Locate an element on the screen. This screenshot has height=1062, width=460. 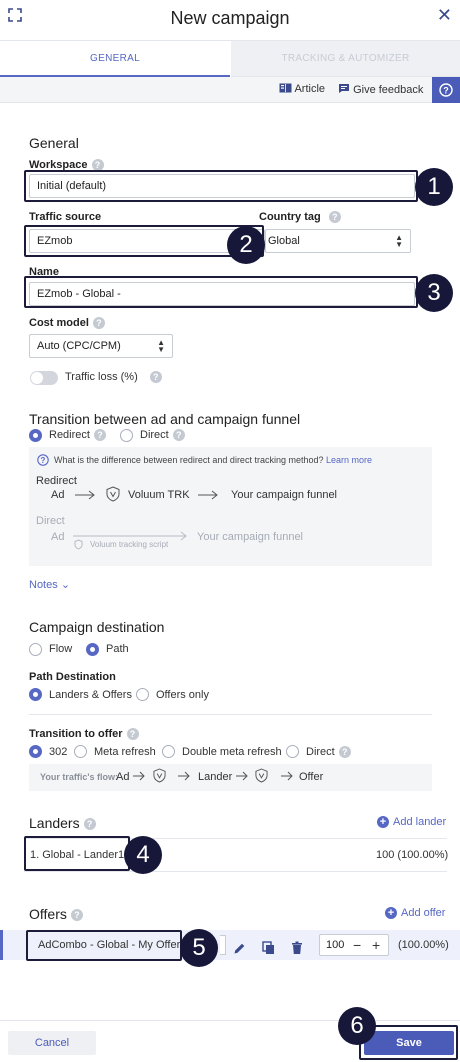
toggle-knob is located at coordinates (37, 378).